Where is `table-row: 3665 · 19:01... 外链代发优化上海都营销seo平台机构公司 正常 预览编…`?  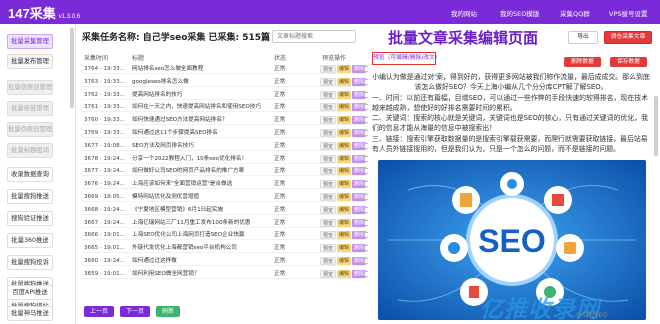 table-row: 3665 · 19:01... 外链代发优化上海都营销seo平台机构公司 正常 预览编… is located at coordinates (227, 248).